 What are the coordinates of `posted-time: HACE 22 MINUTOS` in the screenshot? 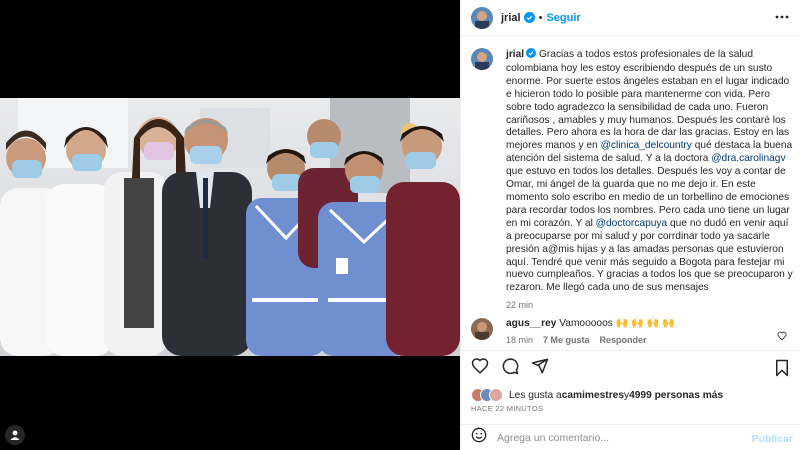 It's located at (507, 408).